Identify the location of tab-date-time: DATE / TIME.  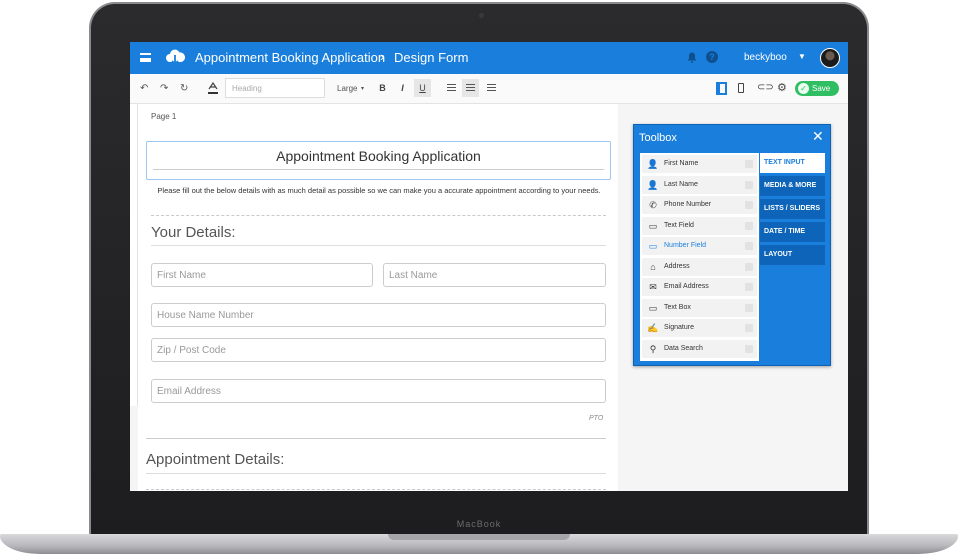
(792, 232).